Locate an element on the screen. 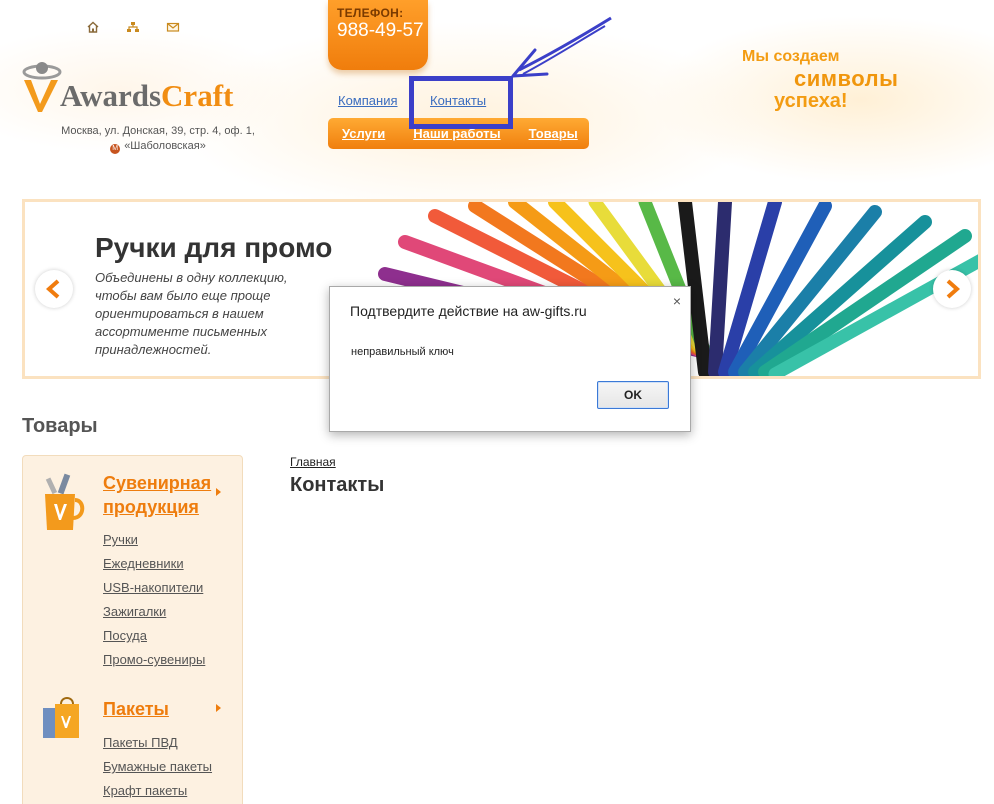 The height and width of the screenshot is (804, 994). logo-emblem-icon is located at coordinates (42, 87).